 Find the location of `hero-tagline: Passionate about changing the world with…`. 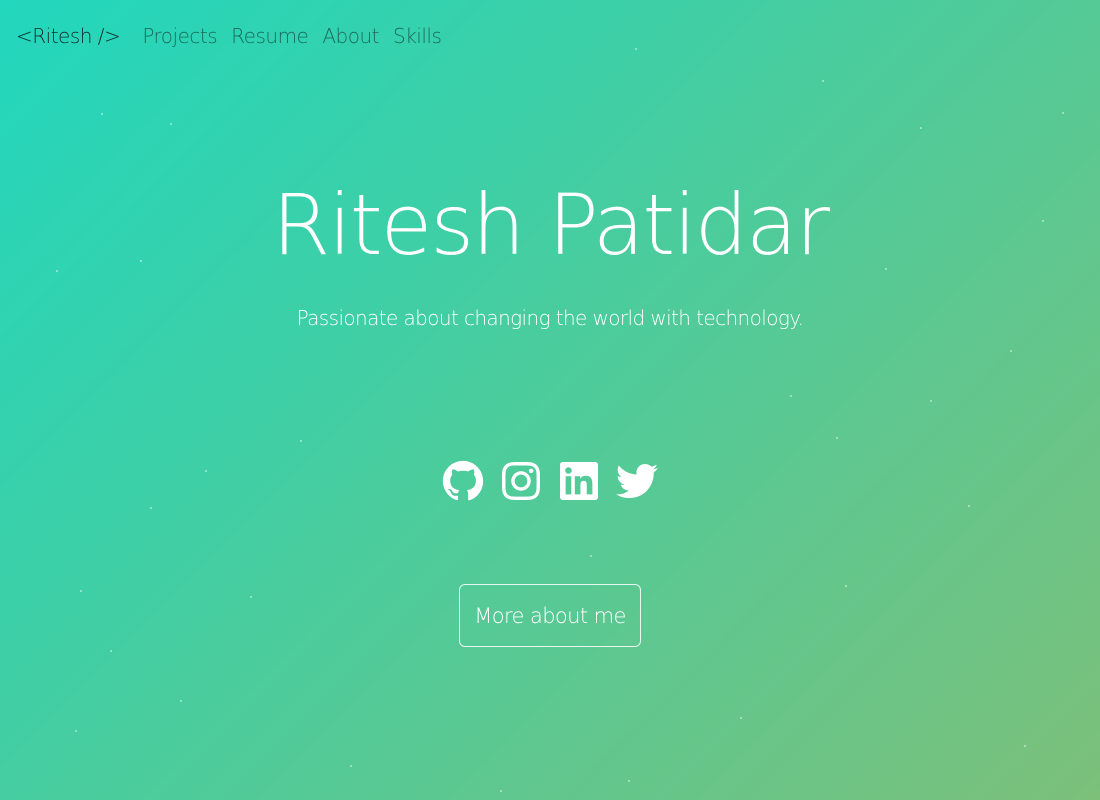

hero-tagline: Passionate about changing the world with… is located at coordinates (550, 317).